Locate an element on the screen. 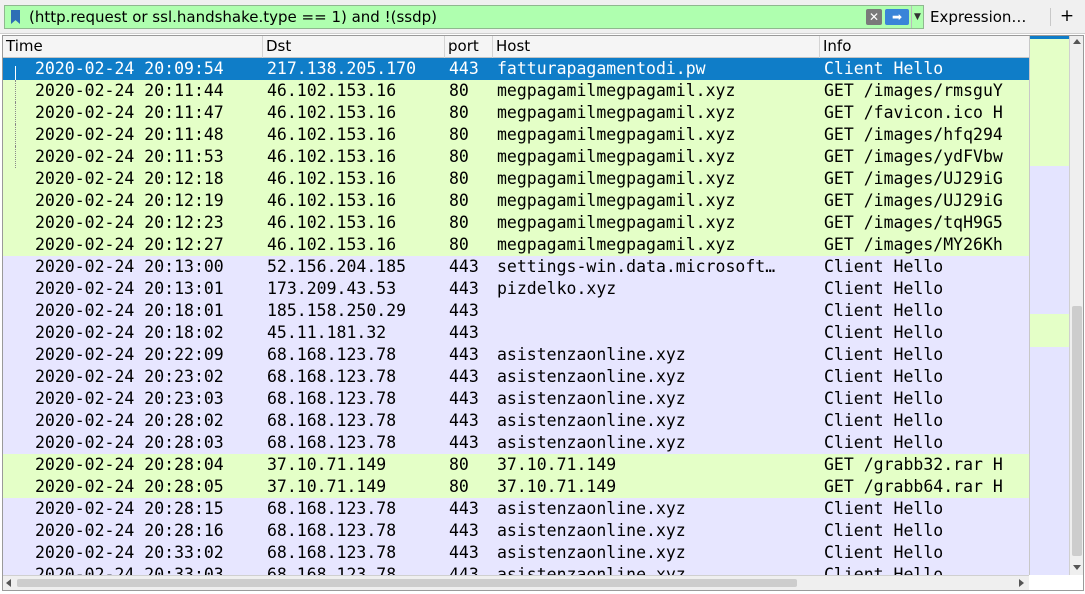  cell-info: GET /images/MY26Kh is located at coordinates (913, 244).